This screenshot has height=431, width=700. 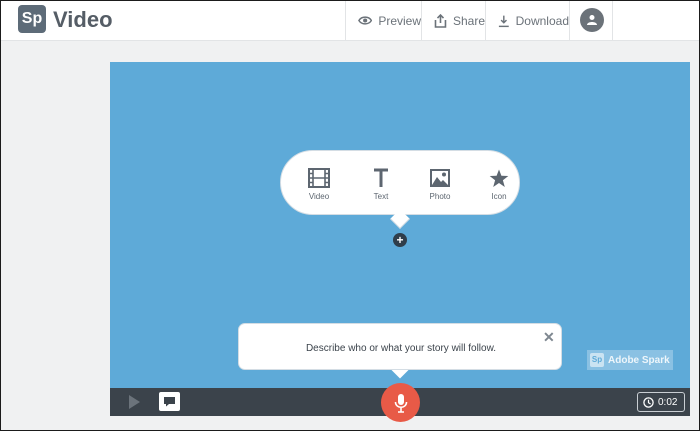 I want to click on caption-button, so click(x=169, y=401).